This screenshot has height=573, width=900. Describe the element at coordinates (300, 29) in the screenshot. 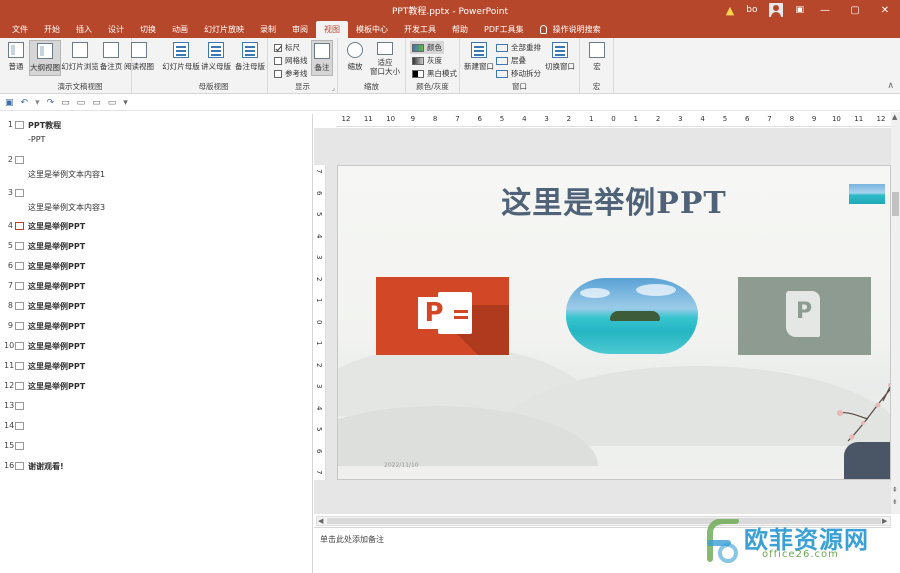

I see `tab-review: 审阅` at that location.